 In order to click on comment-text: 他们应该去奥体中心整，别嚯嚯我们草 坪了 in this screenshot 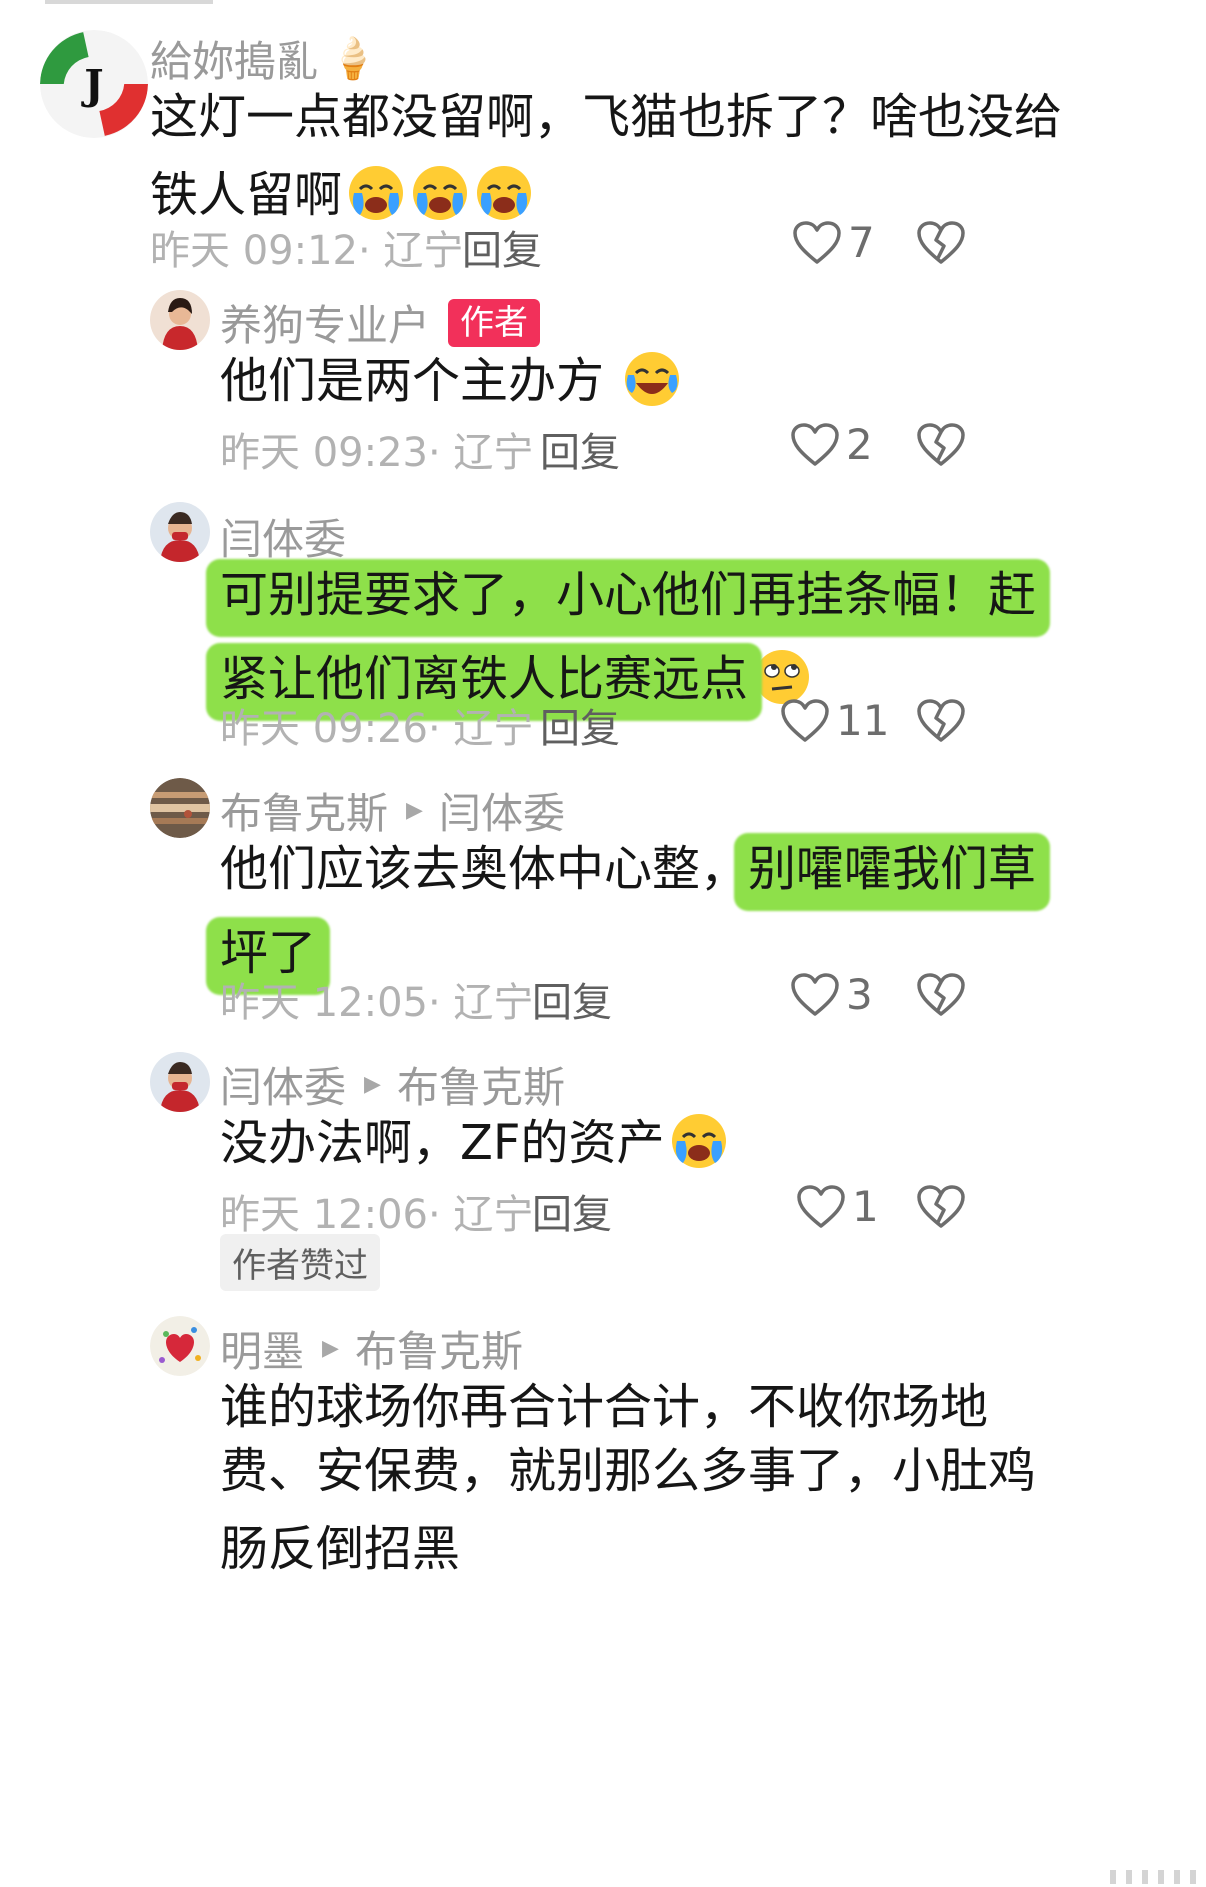, I will do `click(628, 911)`.